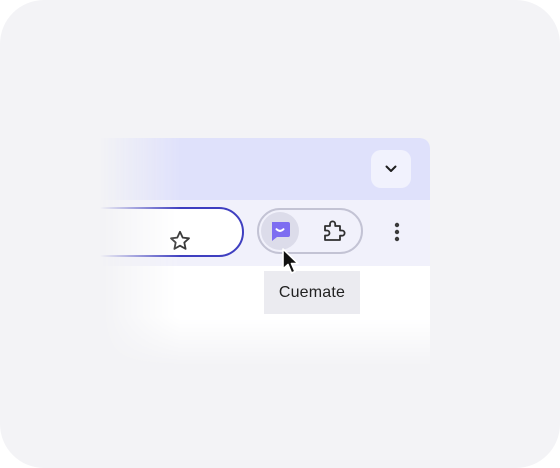 Image resolution: width=560 pixels, height=468 pixels. I want to click on extensions-group, so click(310, 231).